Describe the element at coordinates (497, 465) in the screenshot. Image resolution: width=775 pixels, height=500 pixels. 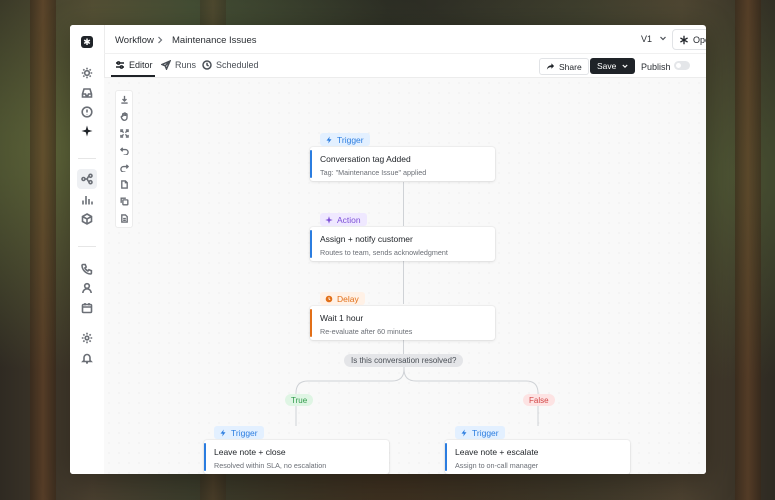
I see `node-description: Assign to on-call manager` at that location.